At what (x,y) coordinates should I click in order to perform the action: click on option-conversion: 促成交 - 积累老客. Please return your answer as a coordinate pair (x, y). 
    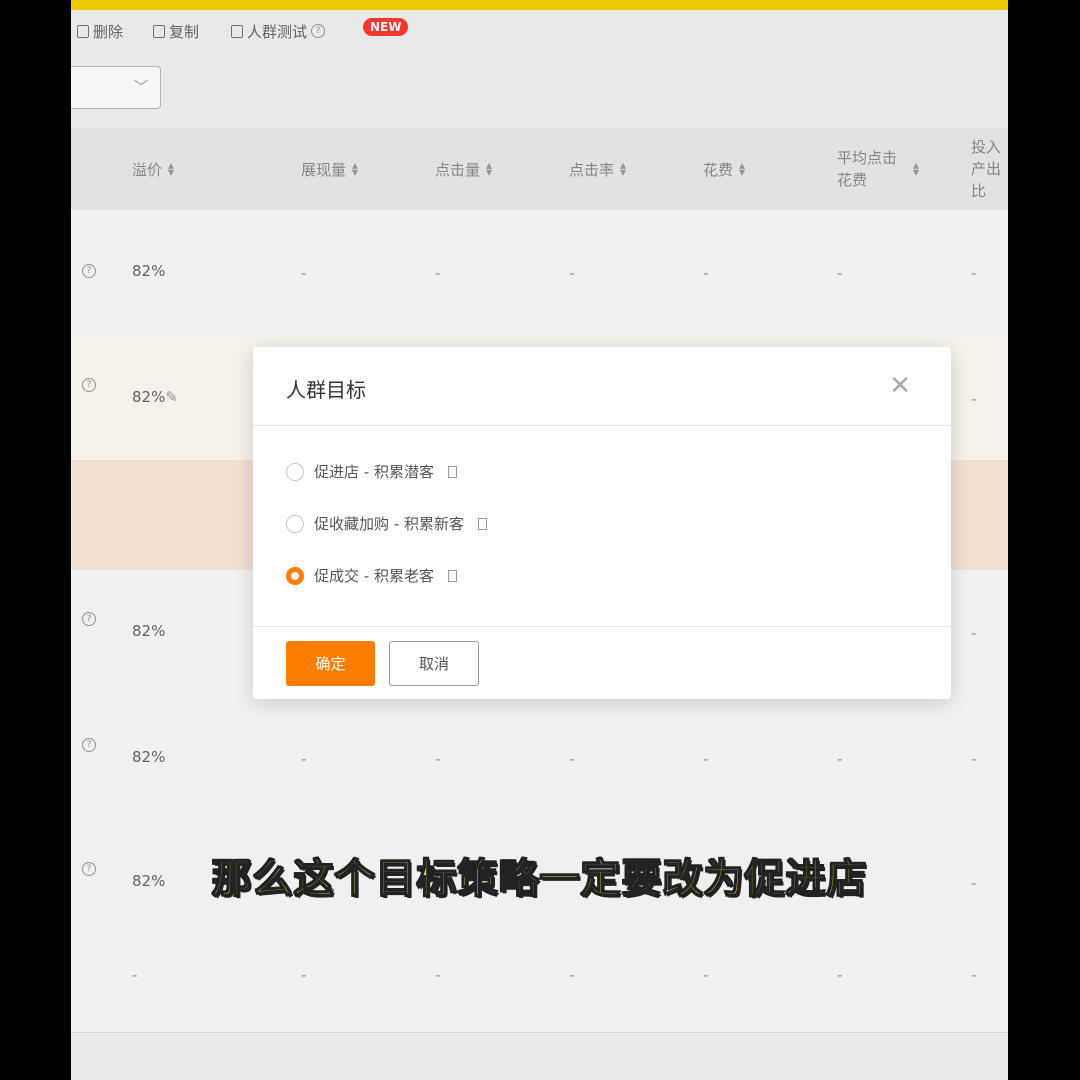
    Looking at the image, I should click on (371, 575).